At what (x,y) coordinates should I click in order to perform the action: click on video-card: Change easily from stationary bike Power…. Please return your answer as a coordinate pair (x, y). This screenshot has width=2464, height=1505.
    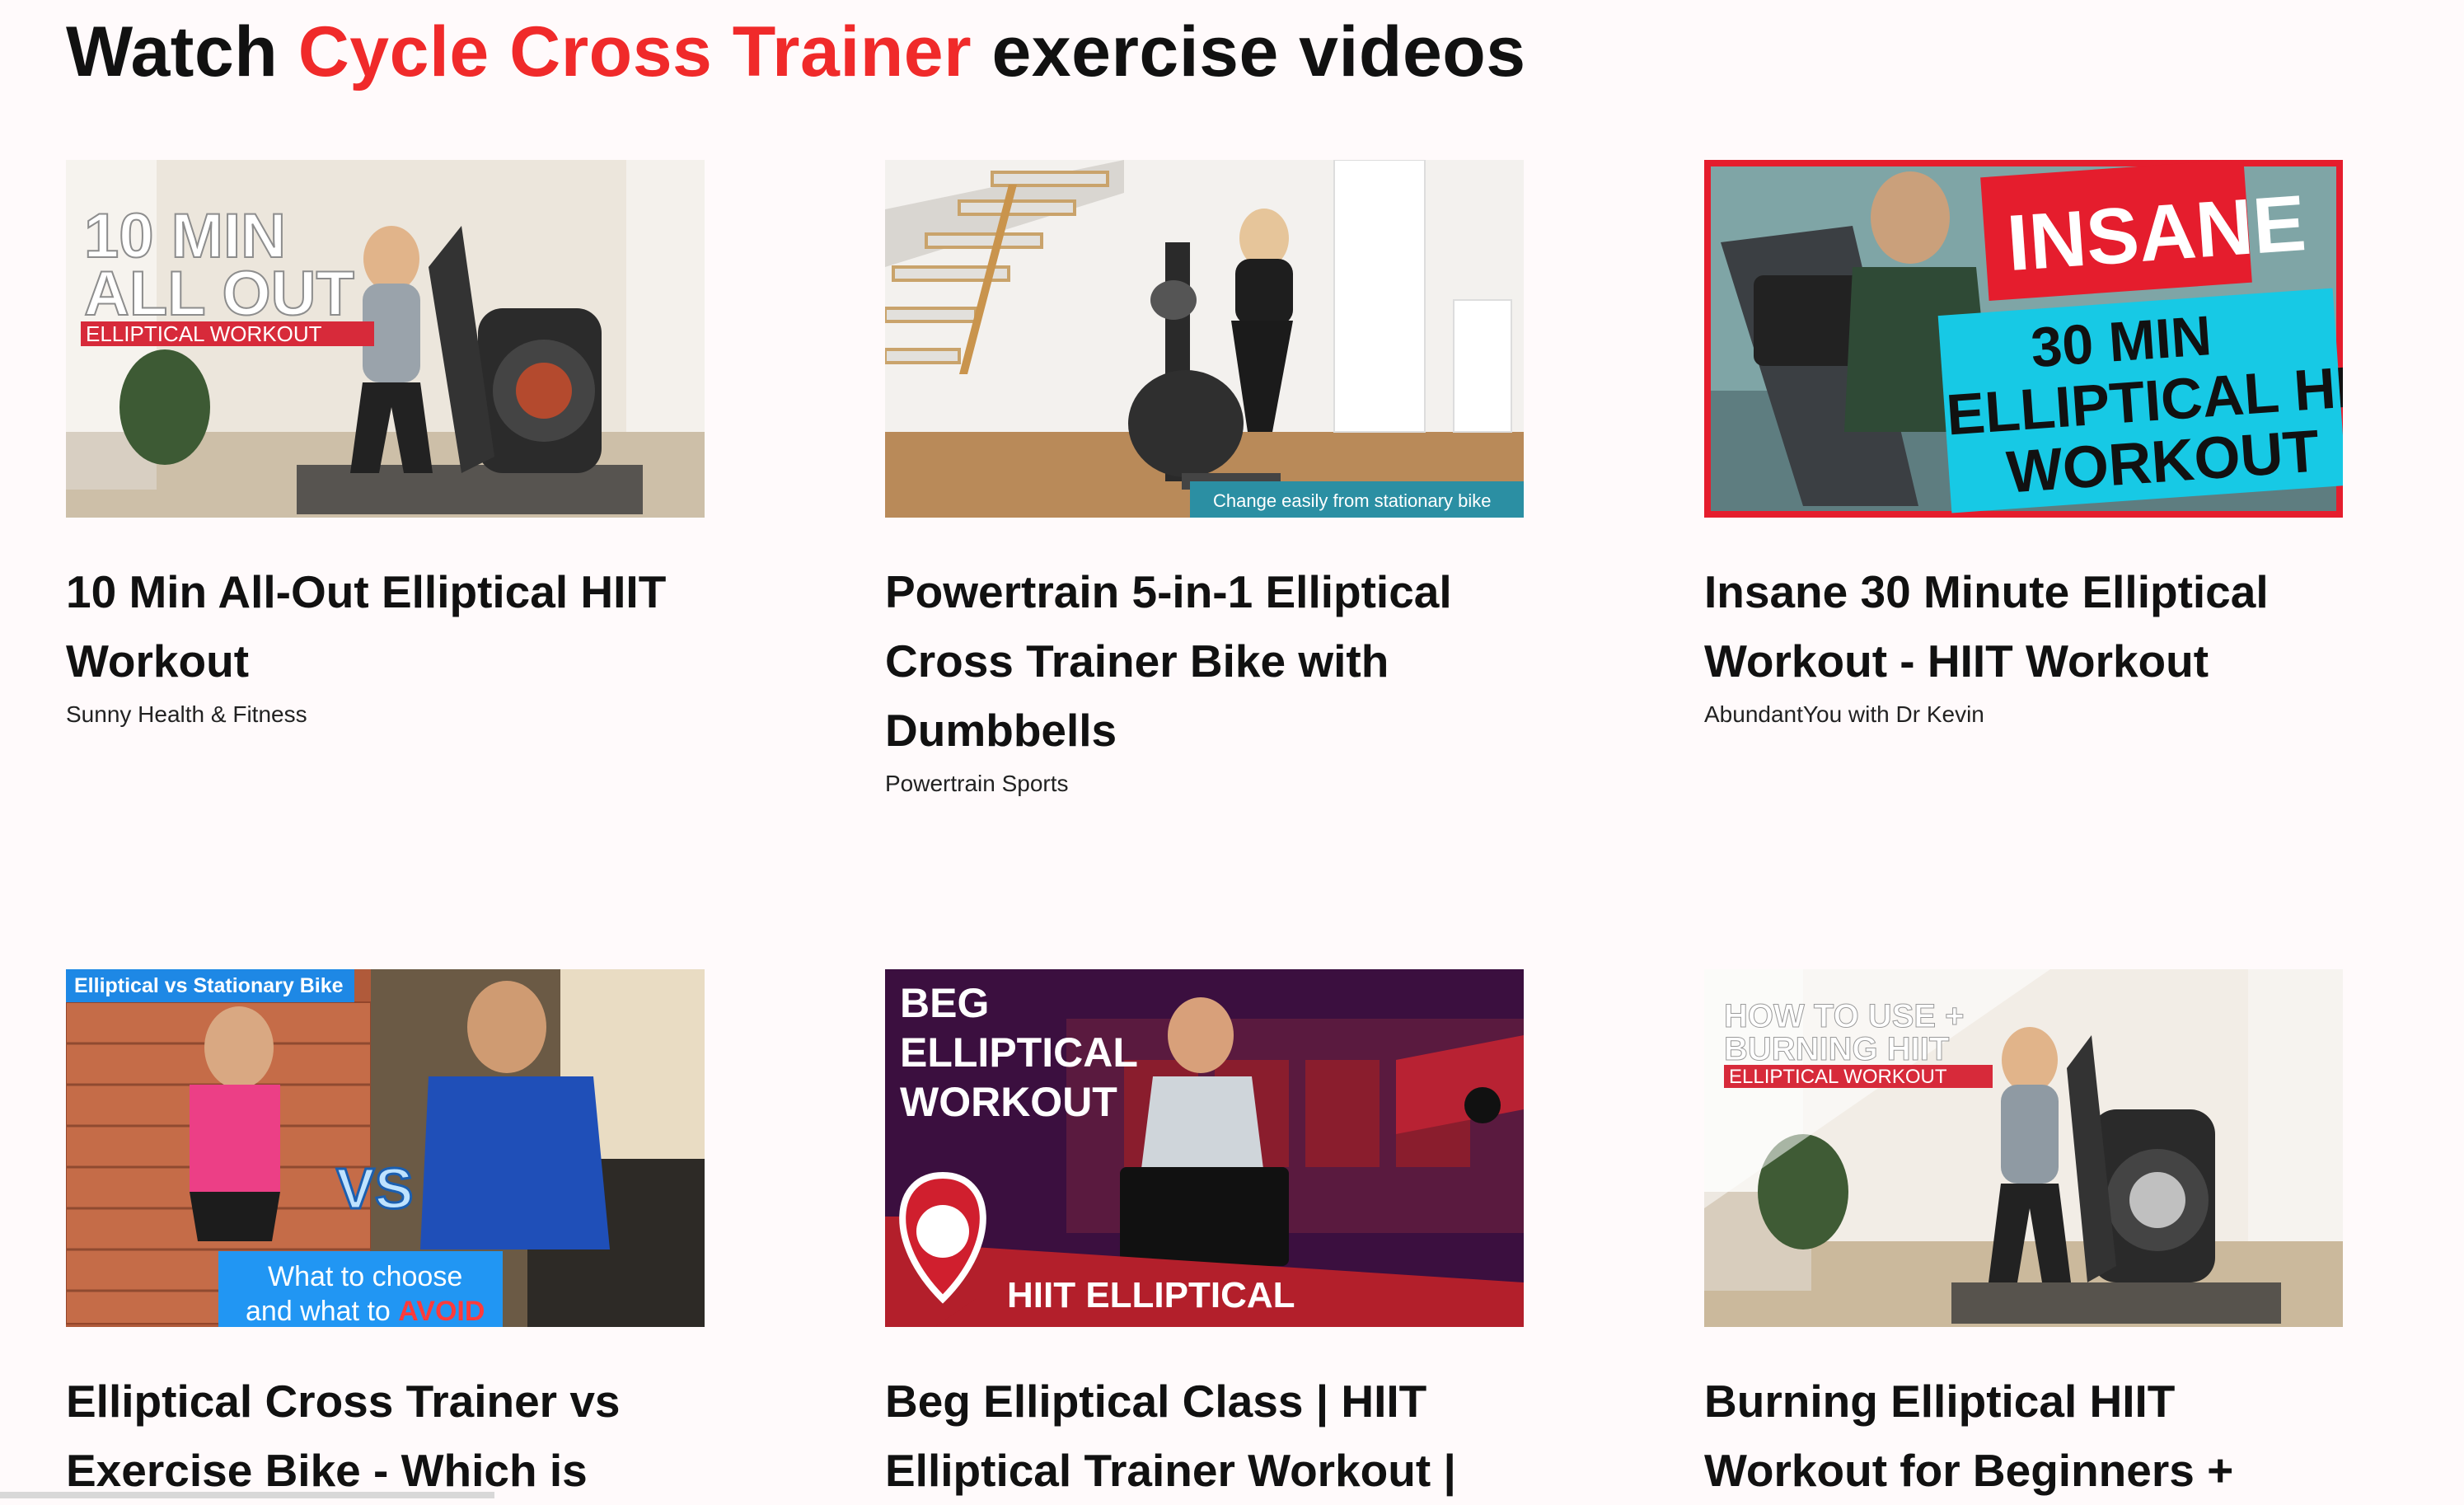
    Looking at the image, I should click on (1204, 479).